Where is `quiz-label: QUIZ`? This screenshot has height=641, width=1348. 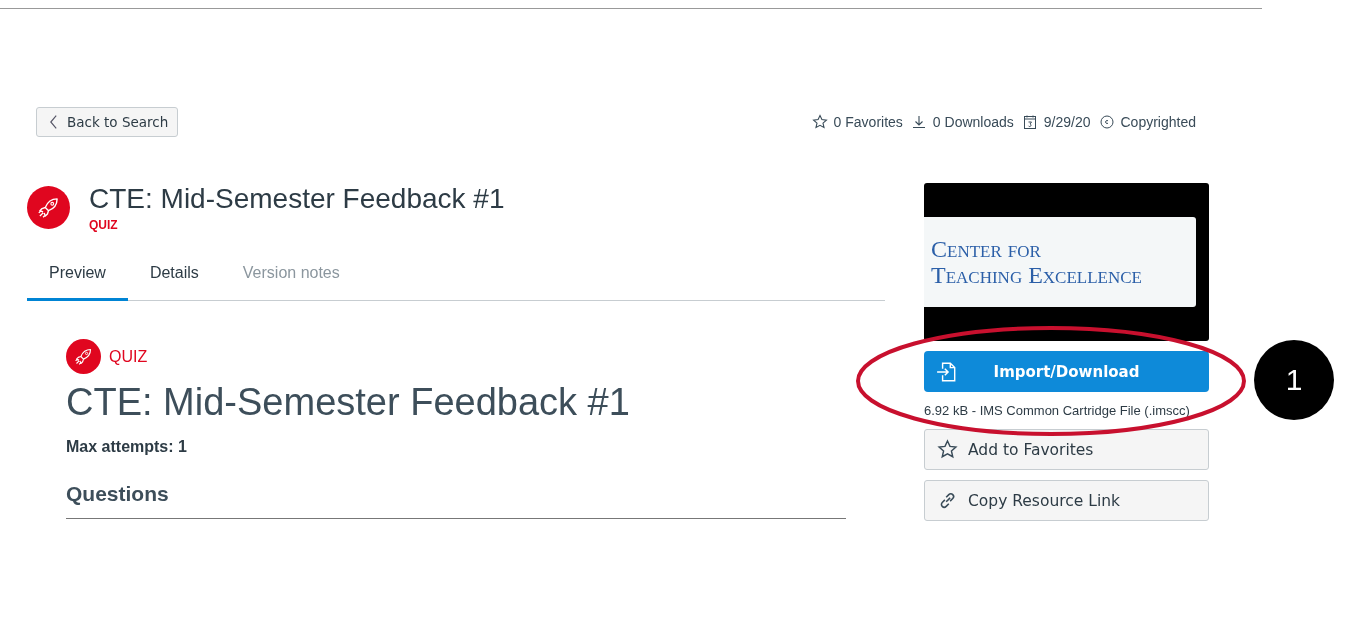 quiz-label: QUIZ is located at coordinates (128, 356).